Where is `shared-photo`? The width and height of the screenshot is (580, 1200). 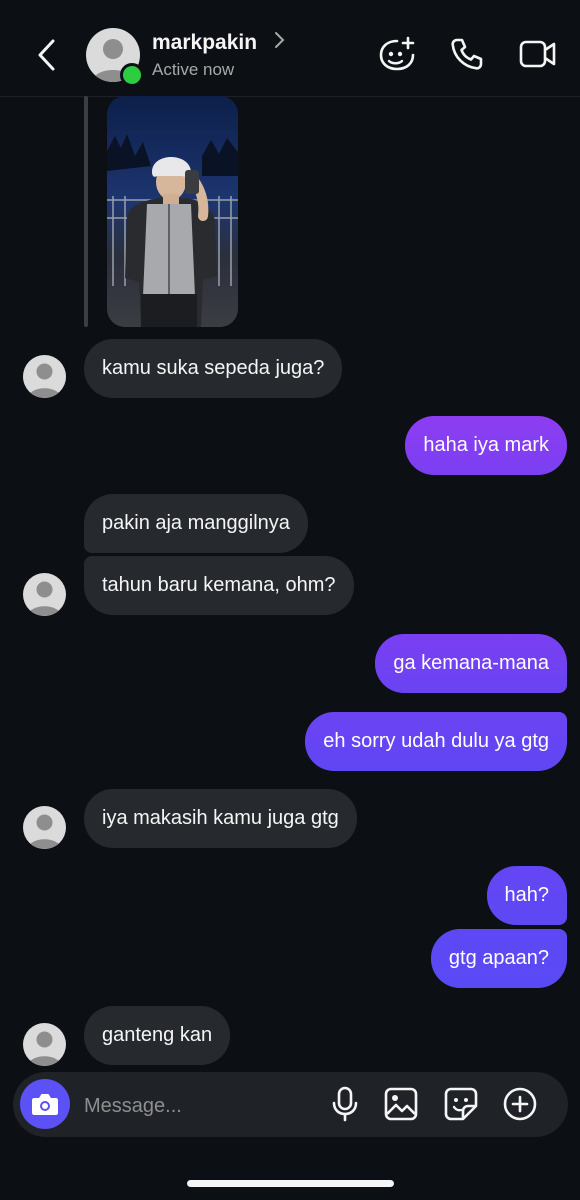
shared-photo is located at coordinates (172, 211).